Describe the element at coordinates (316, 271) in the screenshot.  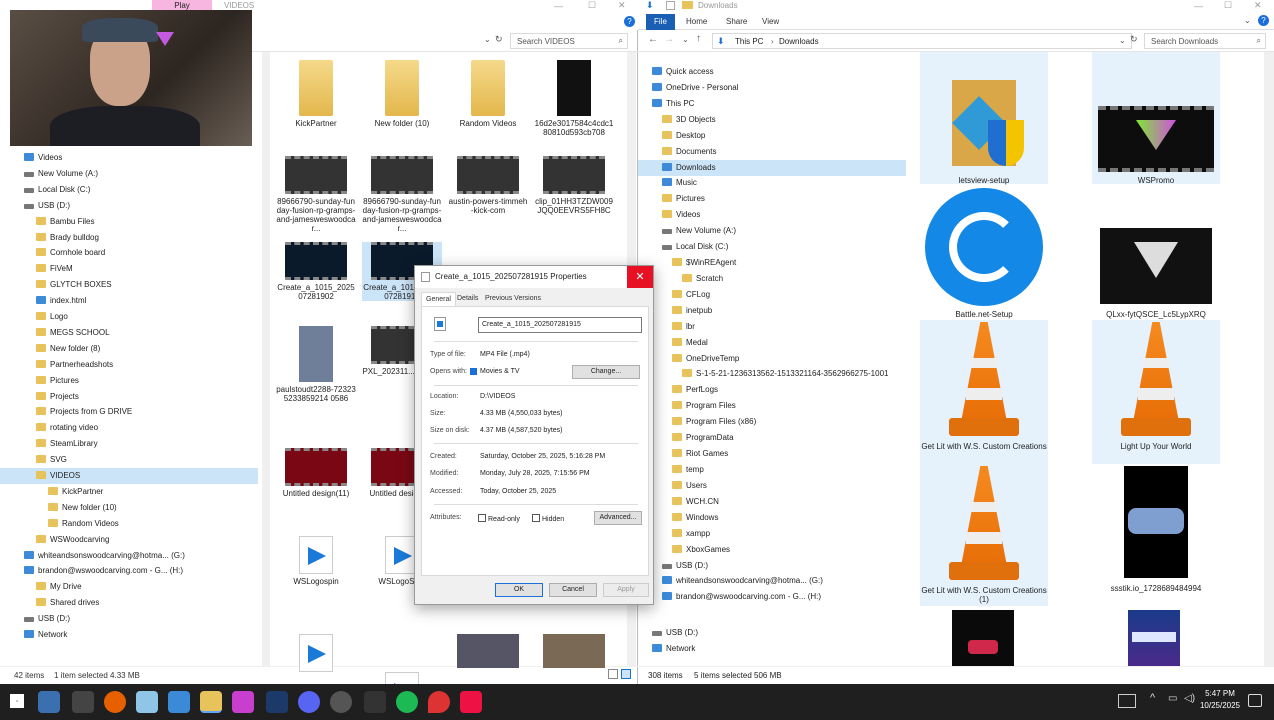
I see `file-tile: Create_a_1015_202507281902` at that location.